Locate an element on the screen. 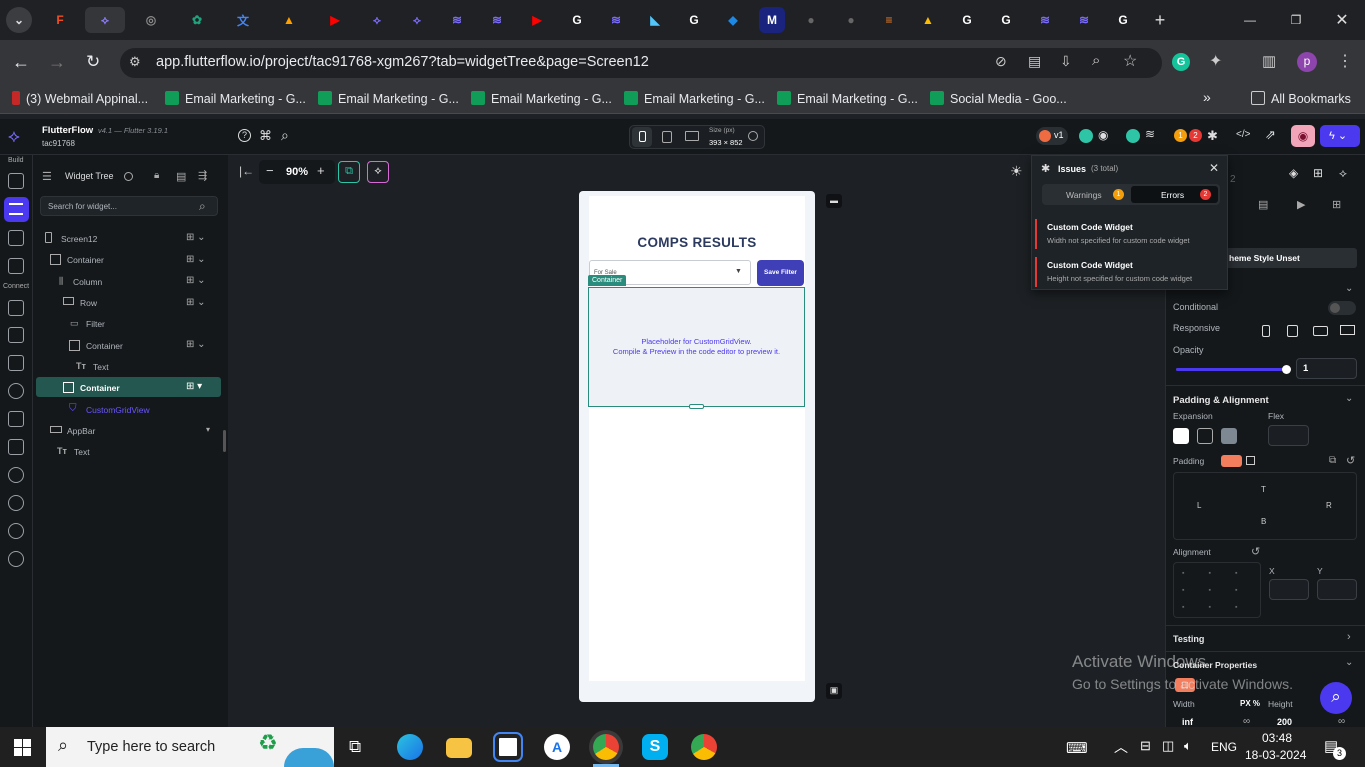  all-bookmarks: All Bookmarks is located at coordinates (1301, 98).